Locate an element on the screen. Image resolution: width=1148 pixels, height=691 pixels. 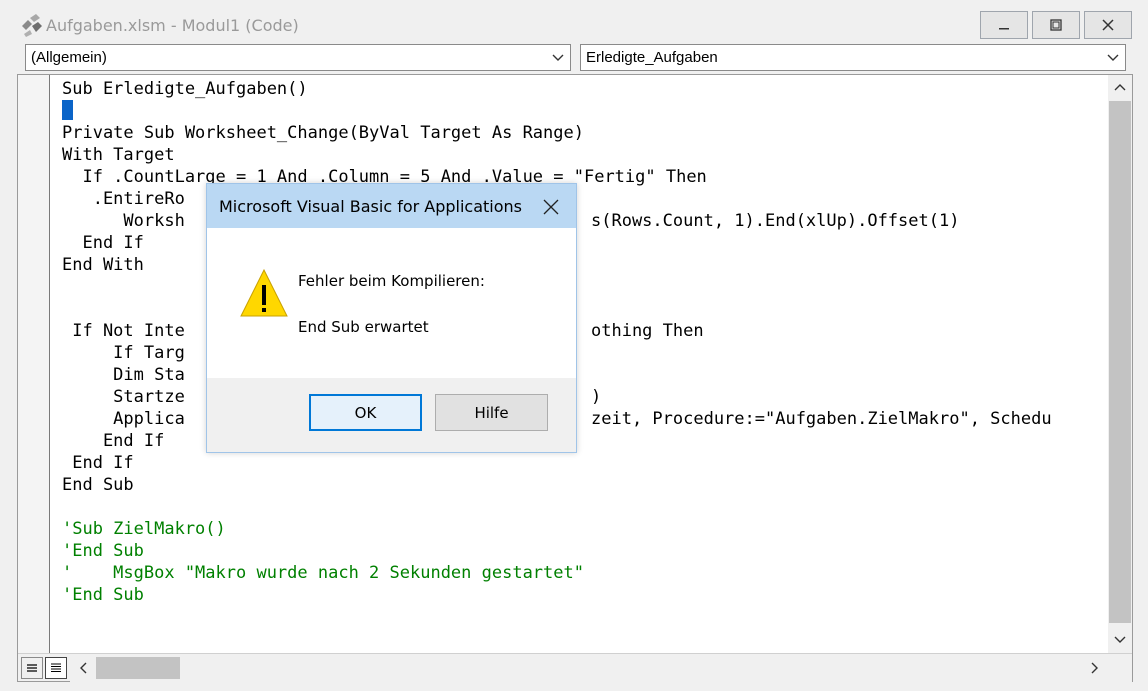
procedure-view-icon is located at coordinates (32, 668).